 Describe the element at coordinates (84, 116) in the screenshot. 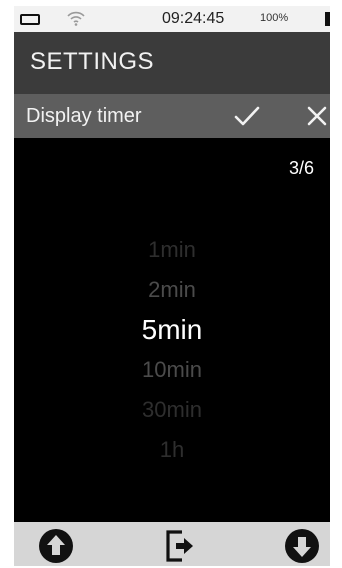

I see `setting-name: Display timer` at that location.